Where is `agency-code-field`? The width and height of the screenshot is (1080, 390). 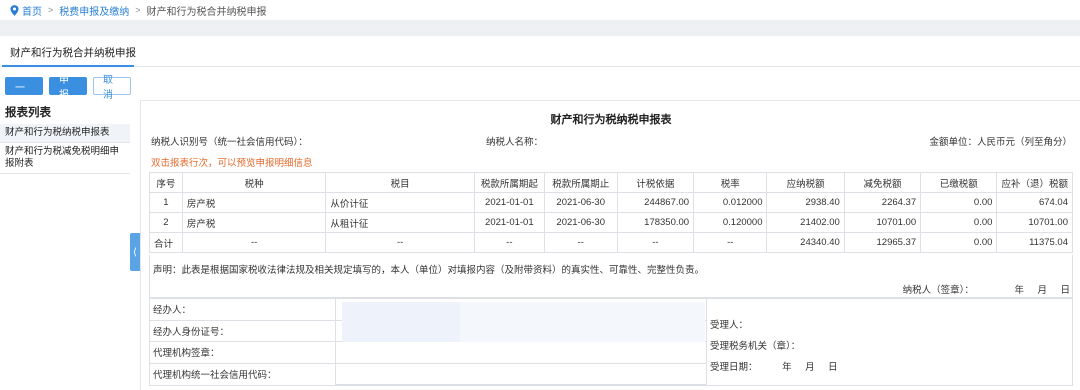
agency-code-field is located at coordinates (521, 374).